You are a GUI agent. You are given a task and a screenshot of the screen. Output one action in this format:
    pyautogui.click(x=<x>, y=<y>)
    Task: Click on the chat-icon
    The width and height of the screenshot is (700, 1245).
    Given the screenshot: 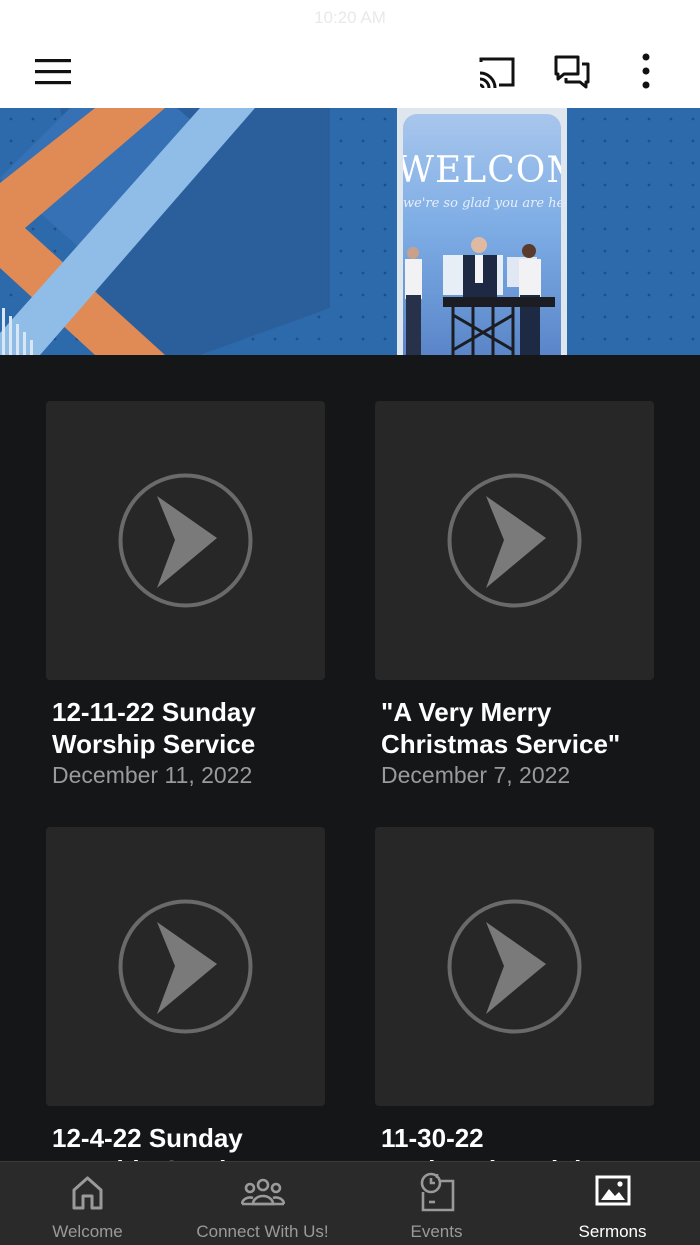 What is the action you would take?
    pyautogui.click(x=572, y=72)
    